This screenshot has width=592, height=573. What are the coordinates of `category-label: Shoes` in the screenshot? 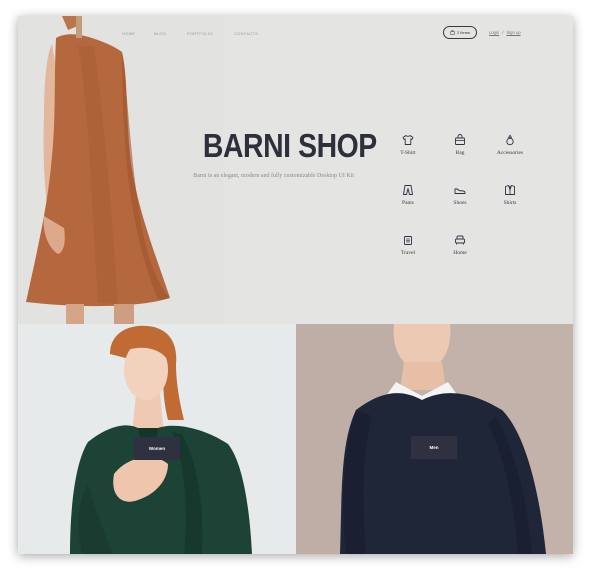 It's located at (460, 203).